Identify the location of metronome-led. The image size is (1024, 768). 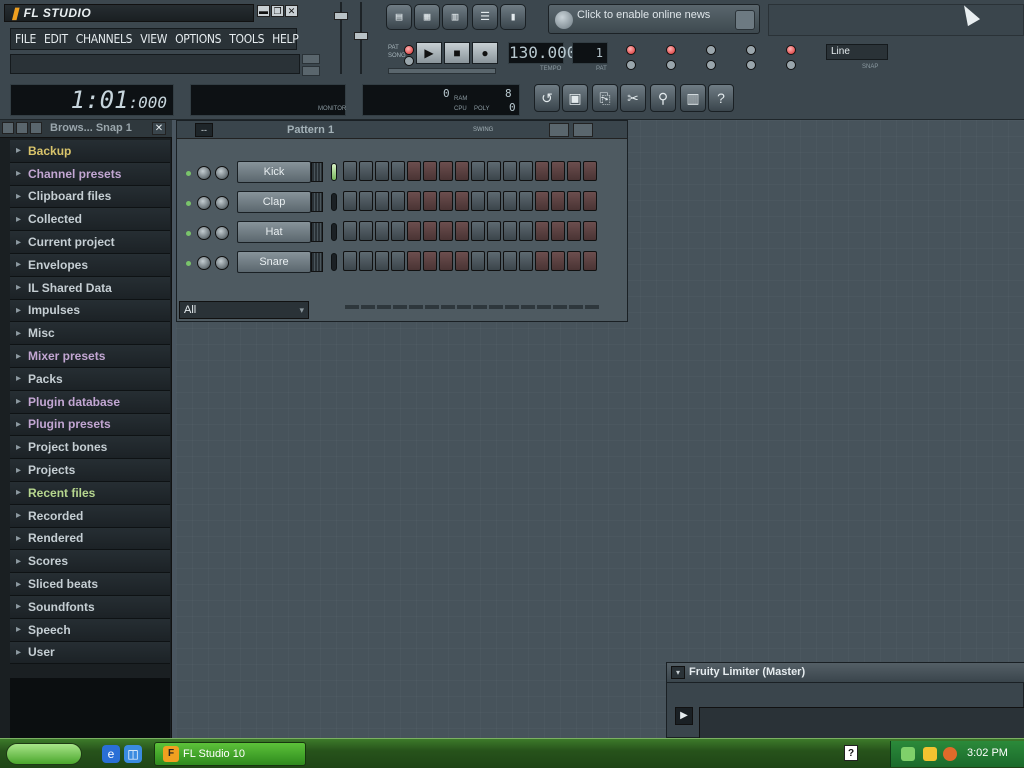
(631, 50).